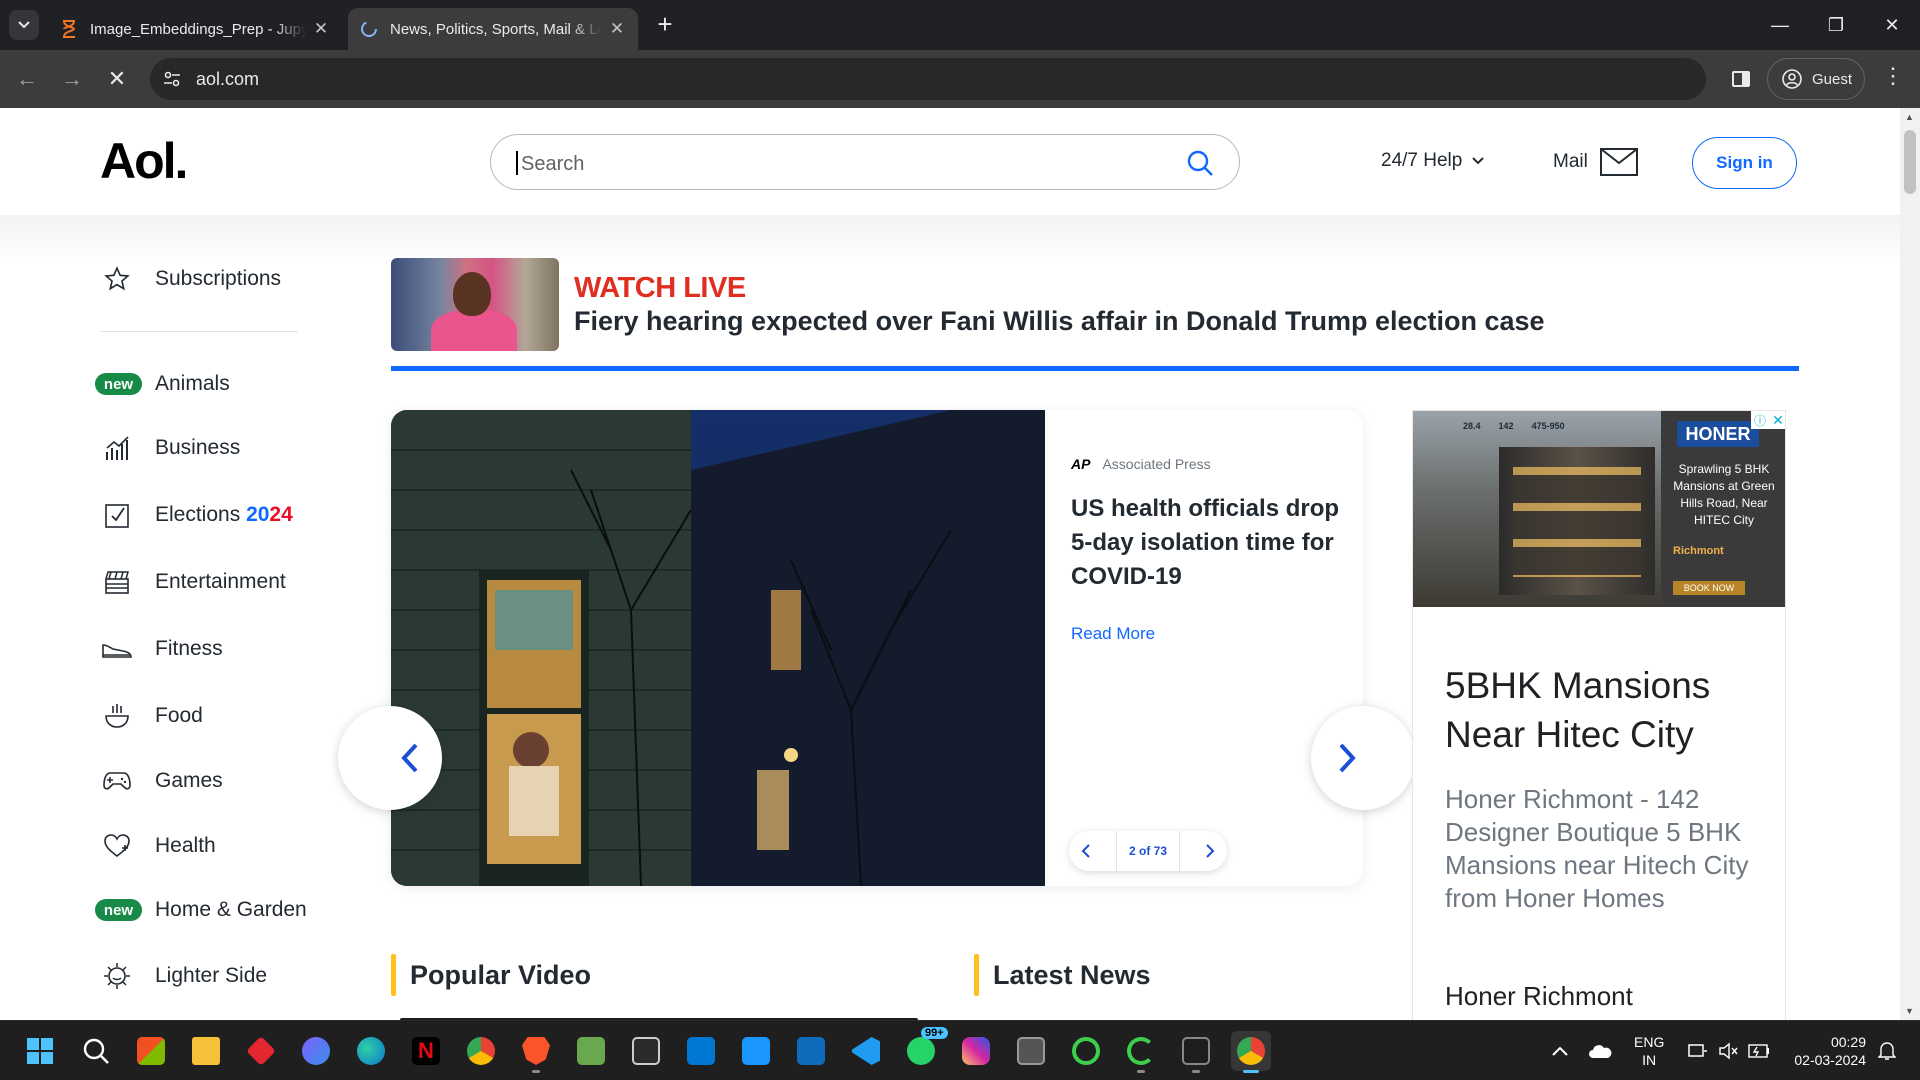 This screenshot has height=1080, width=1920. Describe the element at coordinates (976, 975) in the screenshot. I see `section-accent` at that location.